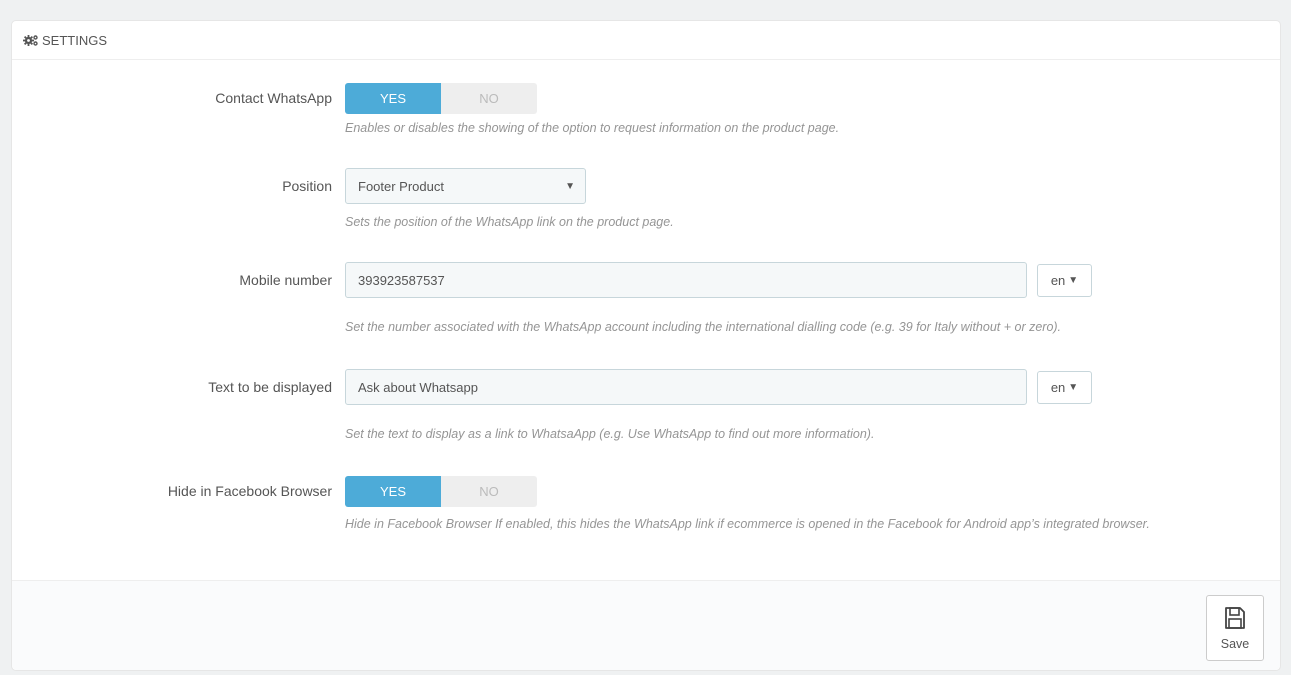 The image size is (1291, 675). I want to click on text-displayed-label: Text to be displayed, so click(270, 387).